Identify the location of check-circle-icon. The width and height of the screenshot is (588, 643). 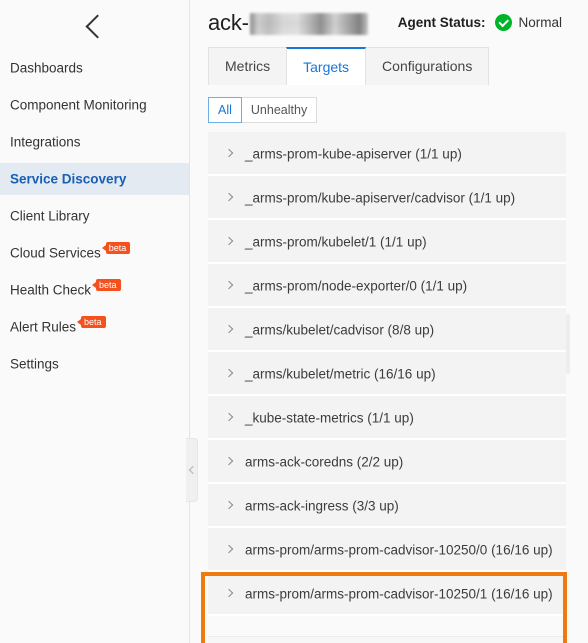
(503, 22).